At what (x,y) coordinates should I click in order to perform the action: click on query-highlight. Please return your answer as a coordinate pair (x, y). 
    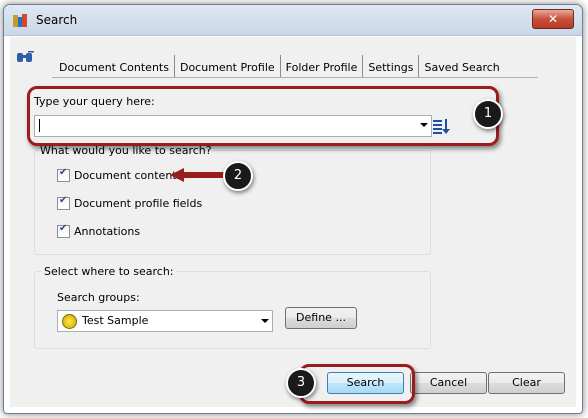
    Looking at the image, I should click on (263, 116).